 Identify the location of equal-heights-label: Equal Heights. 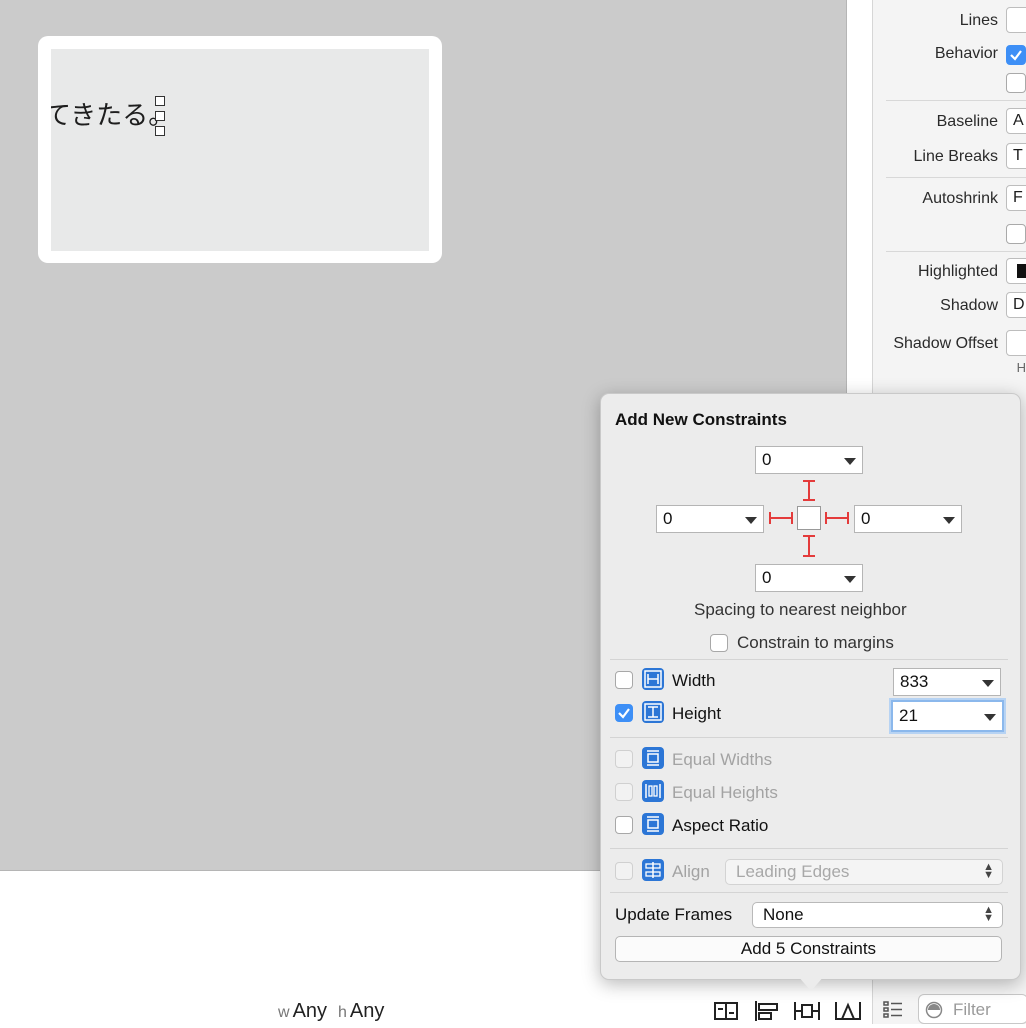
(725, 792).